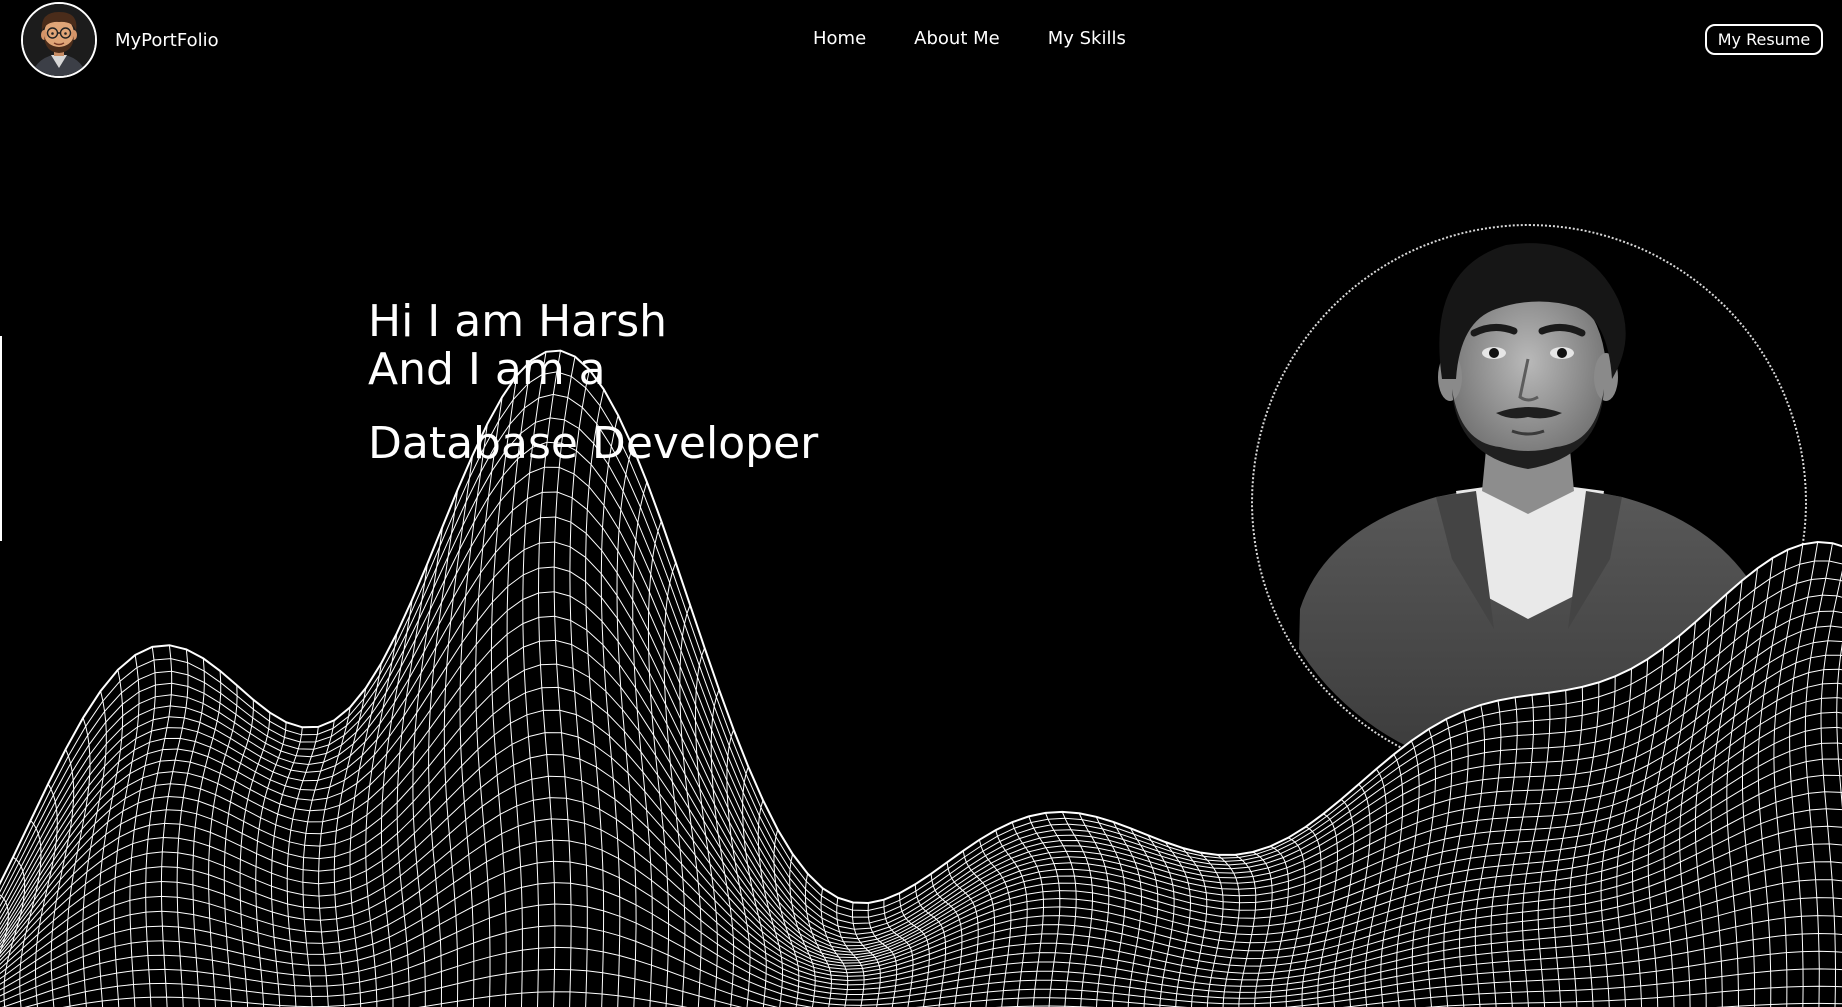 The height and width of the screenshot is (1007, 1842). What do you see at coordinates (518, 321) in the screenshot?
I see `hero-greeting: Hi I am Harsh` at bounding box center [518, 321].